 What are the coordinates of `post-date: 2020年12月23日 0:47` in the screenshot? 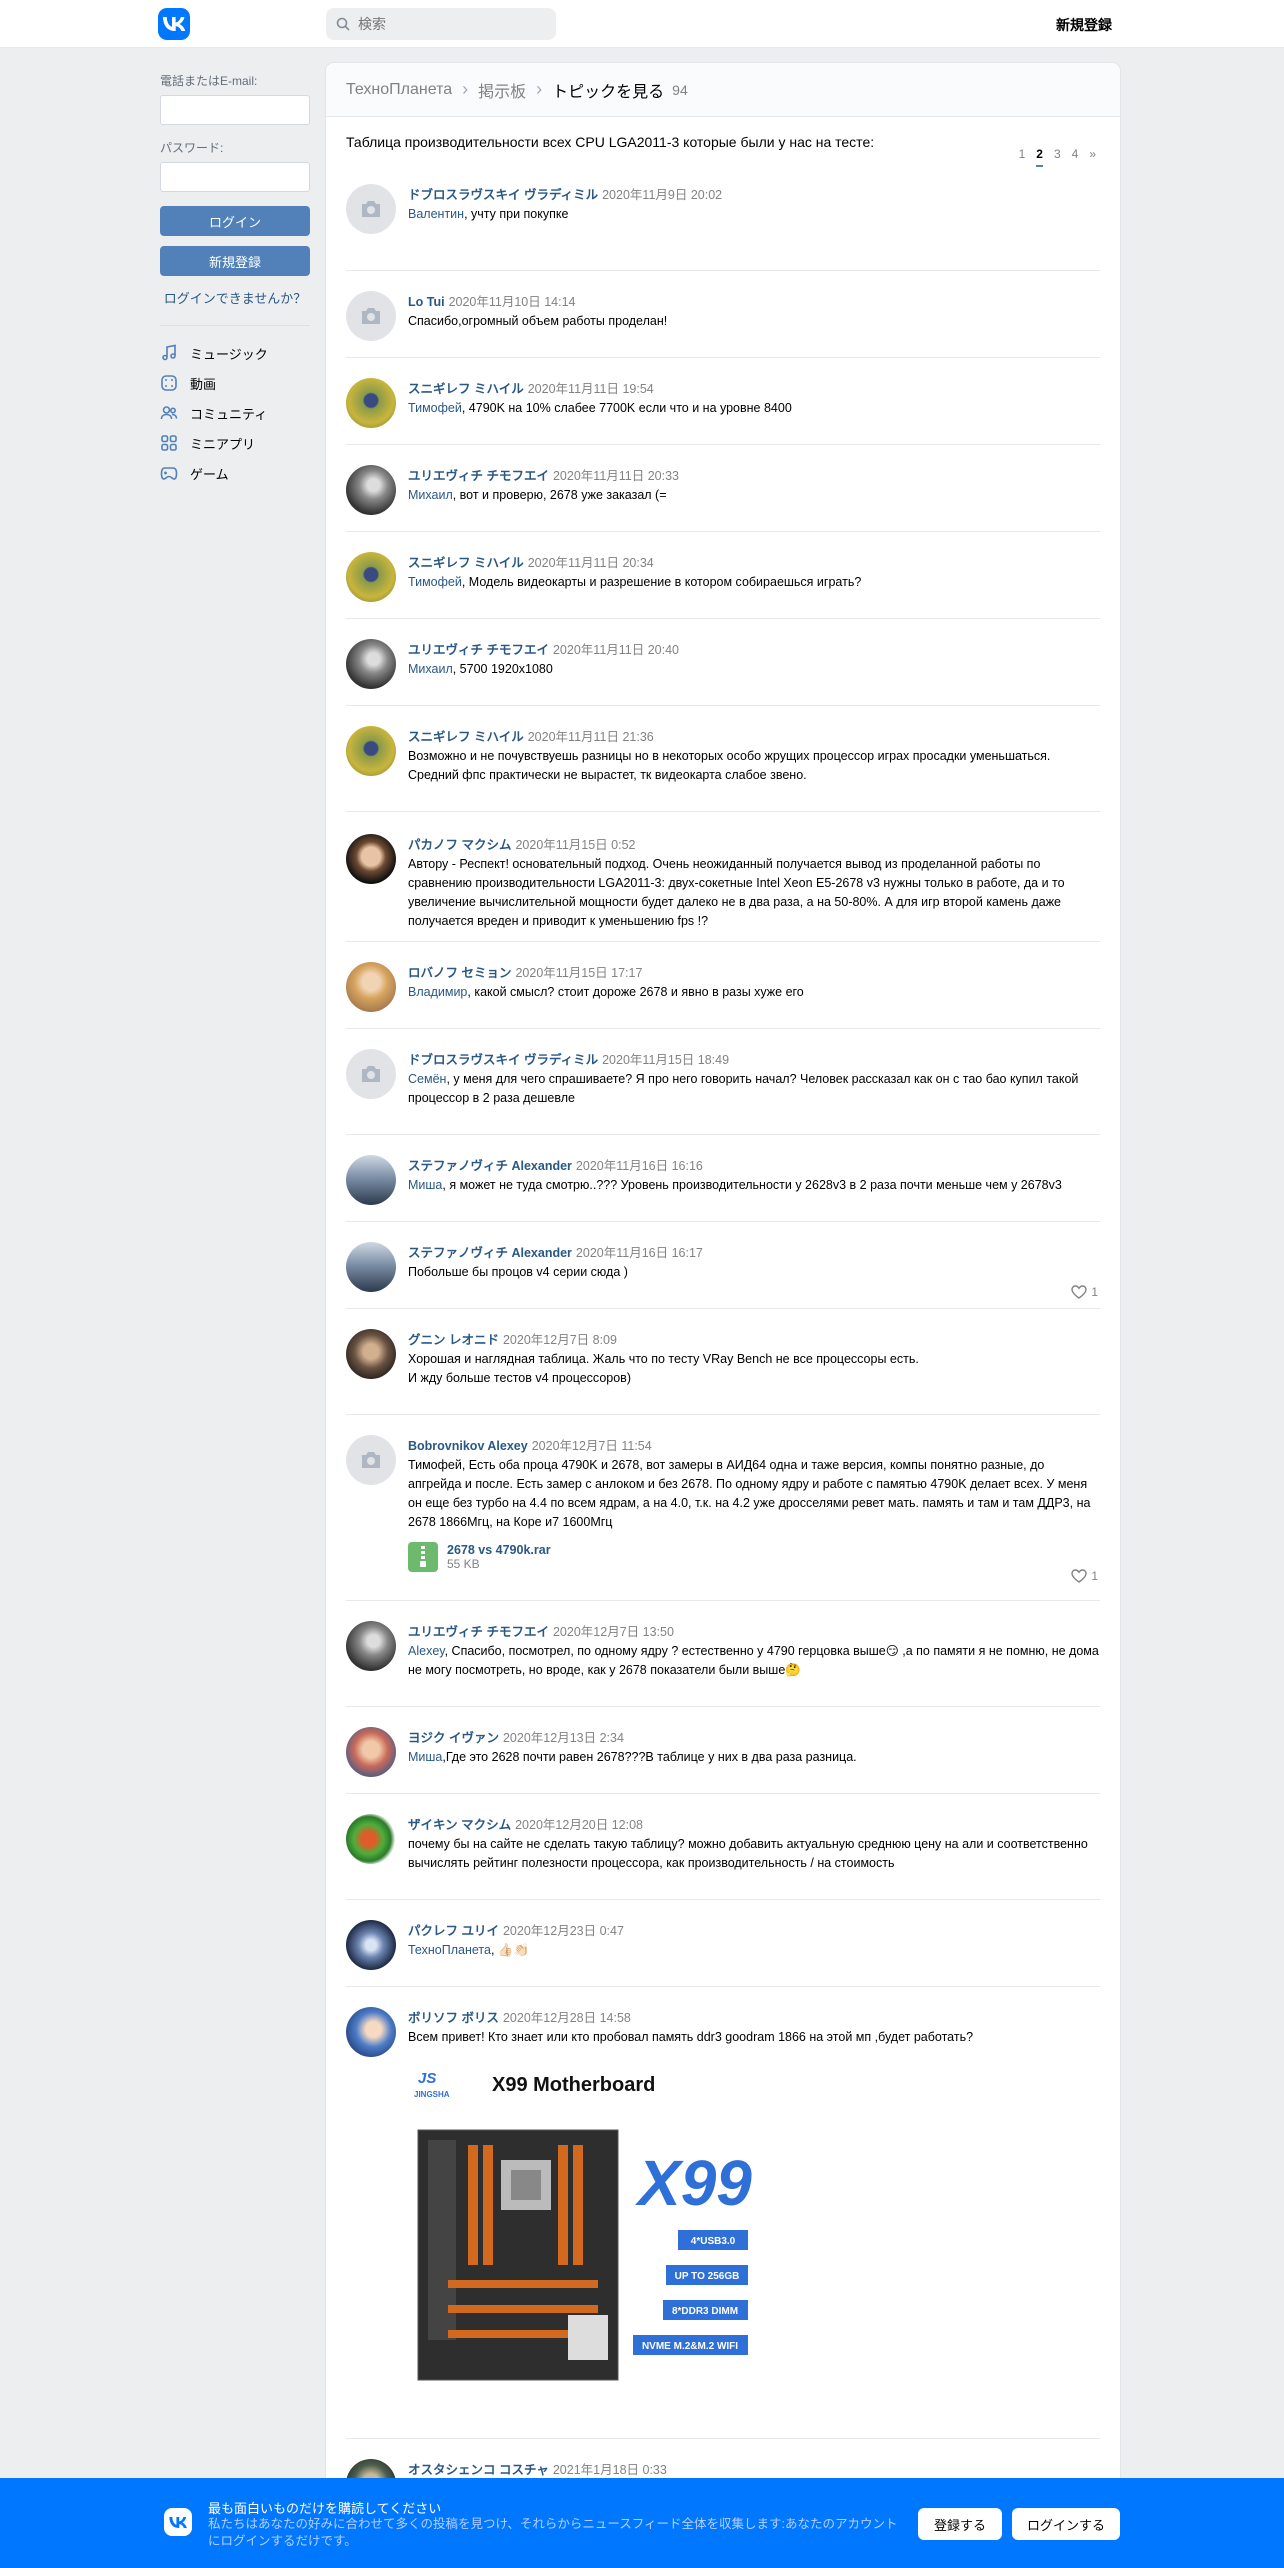 It's located at (563, 1931).